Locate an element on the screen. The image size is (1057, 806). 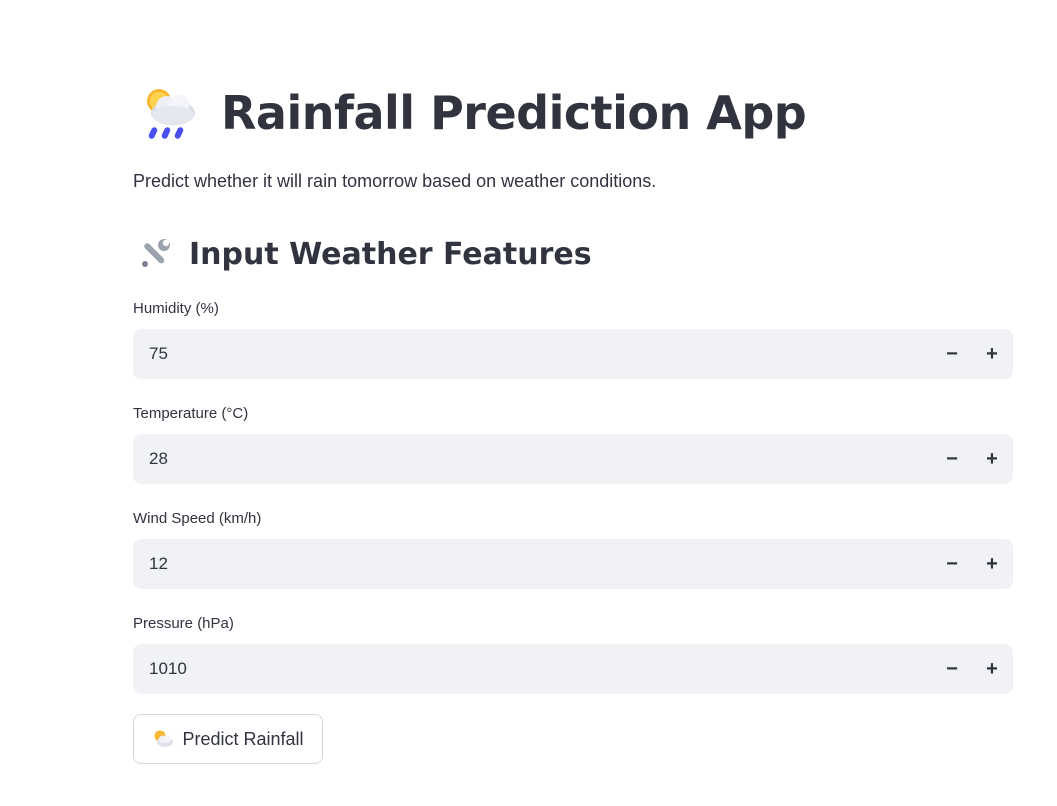
predict-button-label: Predict Rainfall is located at coordinates (243, 738).